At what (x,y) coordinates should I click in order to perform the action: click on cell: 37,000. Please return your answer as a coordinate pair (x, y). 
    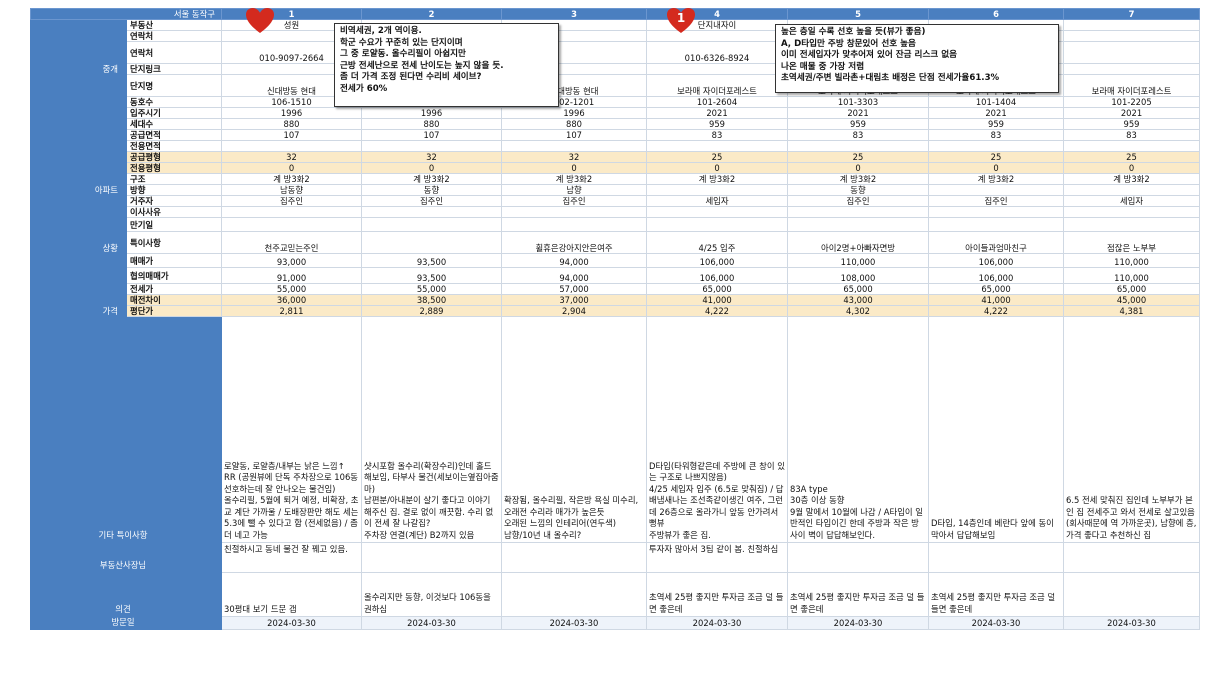
    Looking at the image, I should click on (574, 300).